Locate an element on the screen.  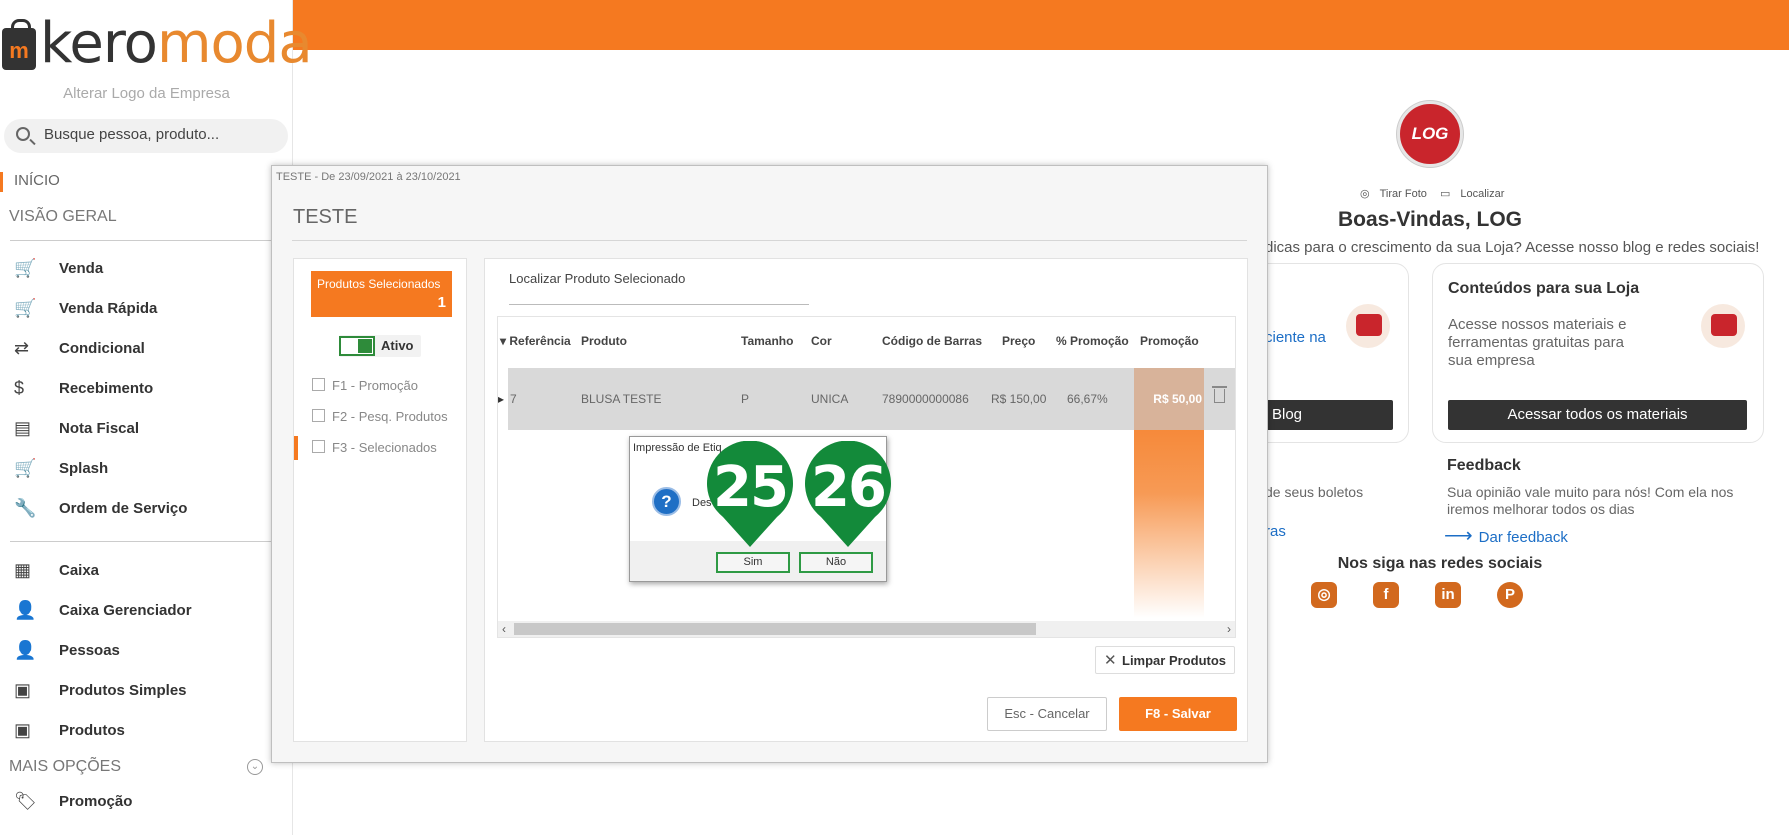
sidebar-item-venda: 🛒 Venda is located at coordinates (149, 270).